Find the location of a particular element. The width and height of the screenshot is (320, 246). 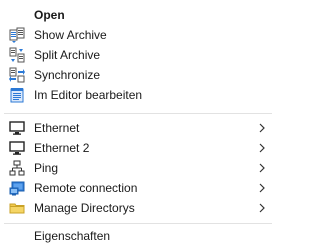

notepad-icon is located at coordinates (17, 95).